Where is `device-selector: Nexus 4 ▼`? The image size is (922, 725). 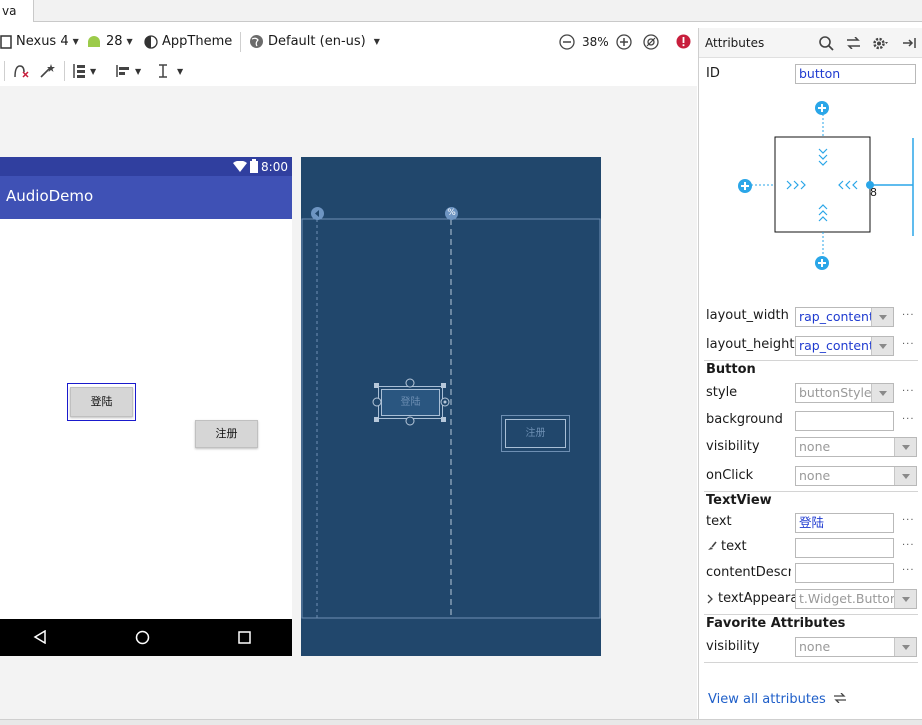
device-selector: Nexus 4 ▼ is located at coordinates (39, 41).